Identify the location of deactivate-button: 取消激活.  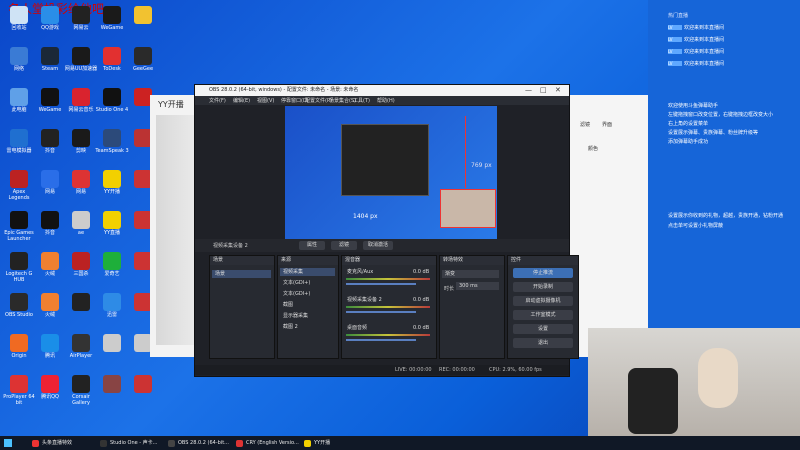
(378, 245).